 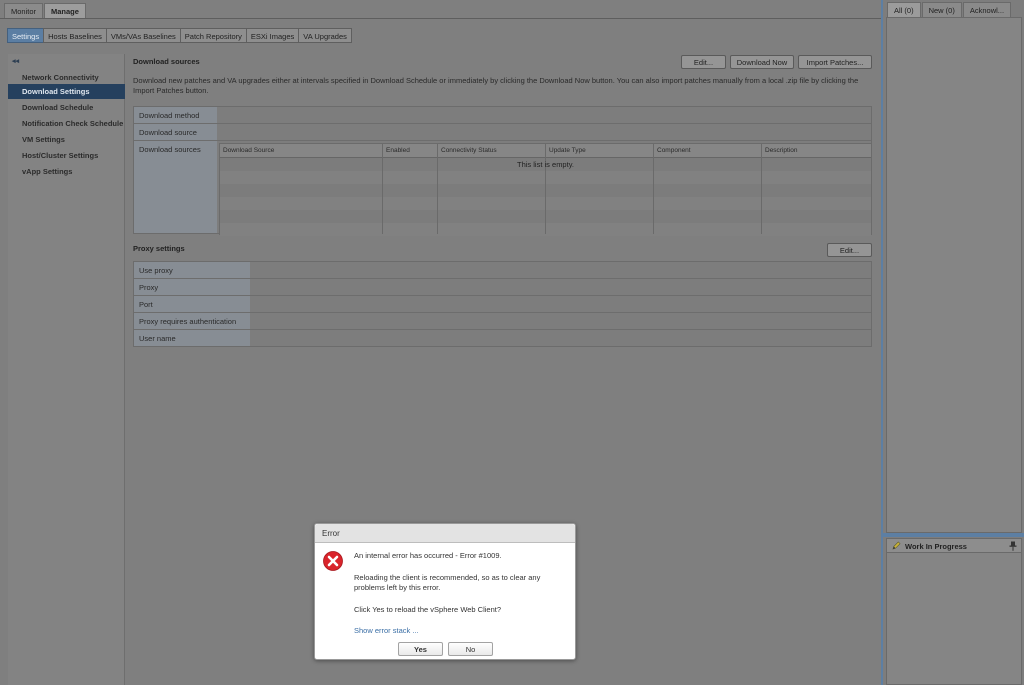 I want to click on proxy-settings-title: Proxy settings, so click(x=159, y=248).